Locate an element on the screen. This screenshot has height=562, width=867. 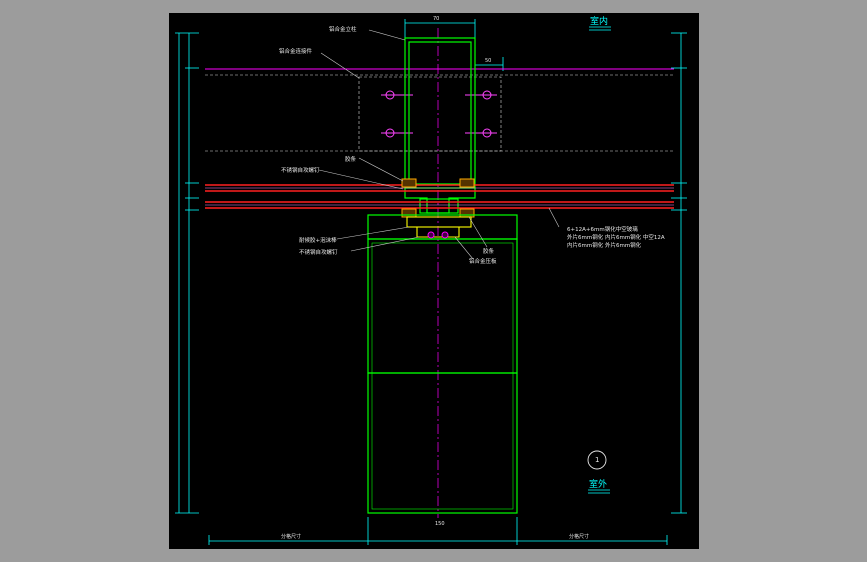
dim-top-mullion: 70 is located at coordinates (436, 19).